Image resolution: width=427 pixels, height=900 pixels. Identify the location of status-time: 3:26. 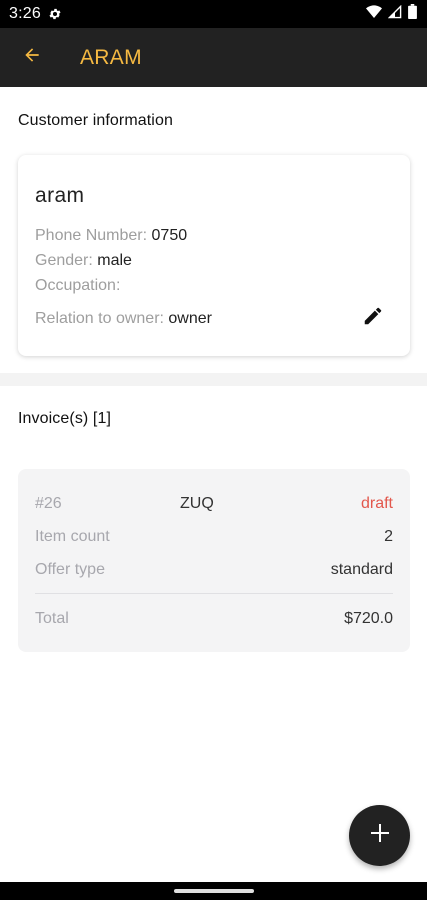
(25, 13).